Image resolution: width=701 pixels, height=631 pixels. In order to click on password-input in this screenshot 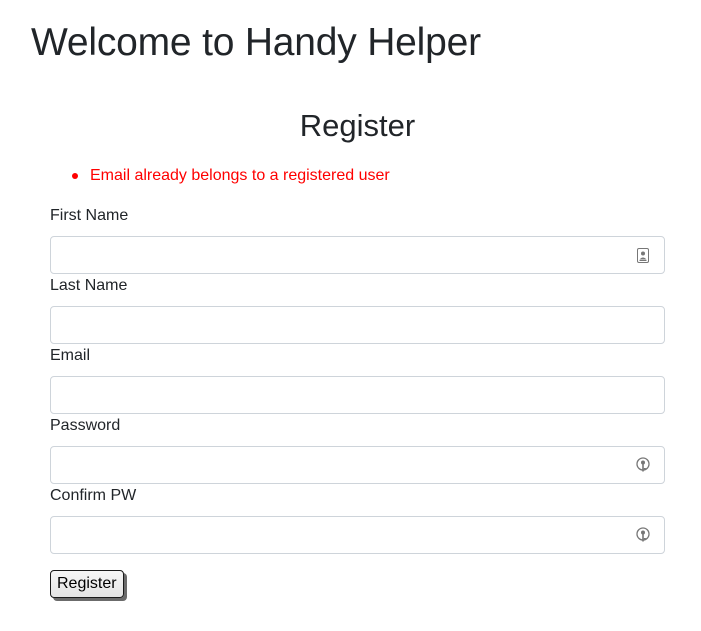, I will do `click(357, 465)`.